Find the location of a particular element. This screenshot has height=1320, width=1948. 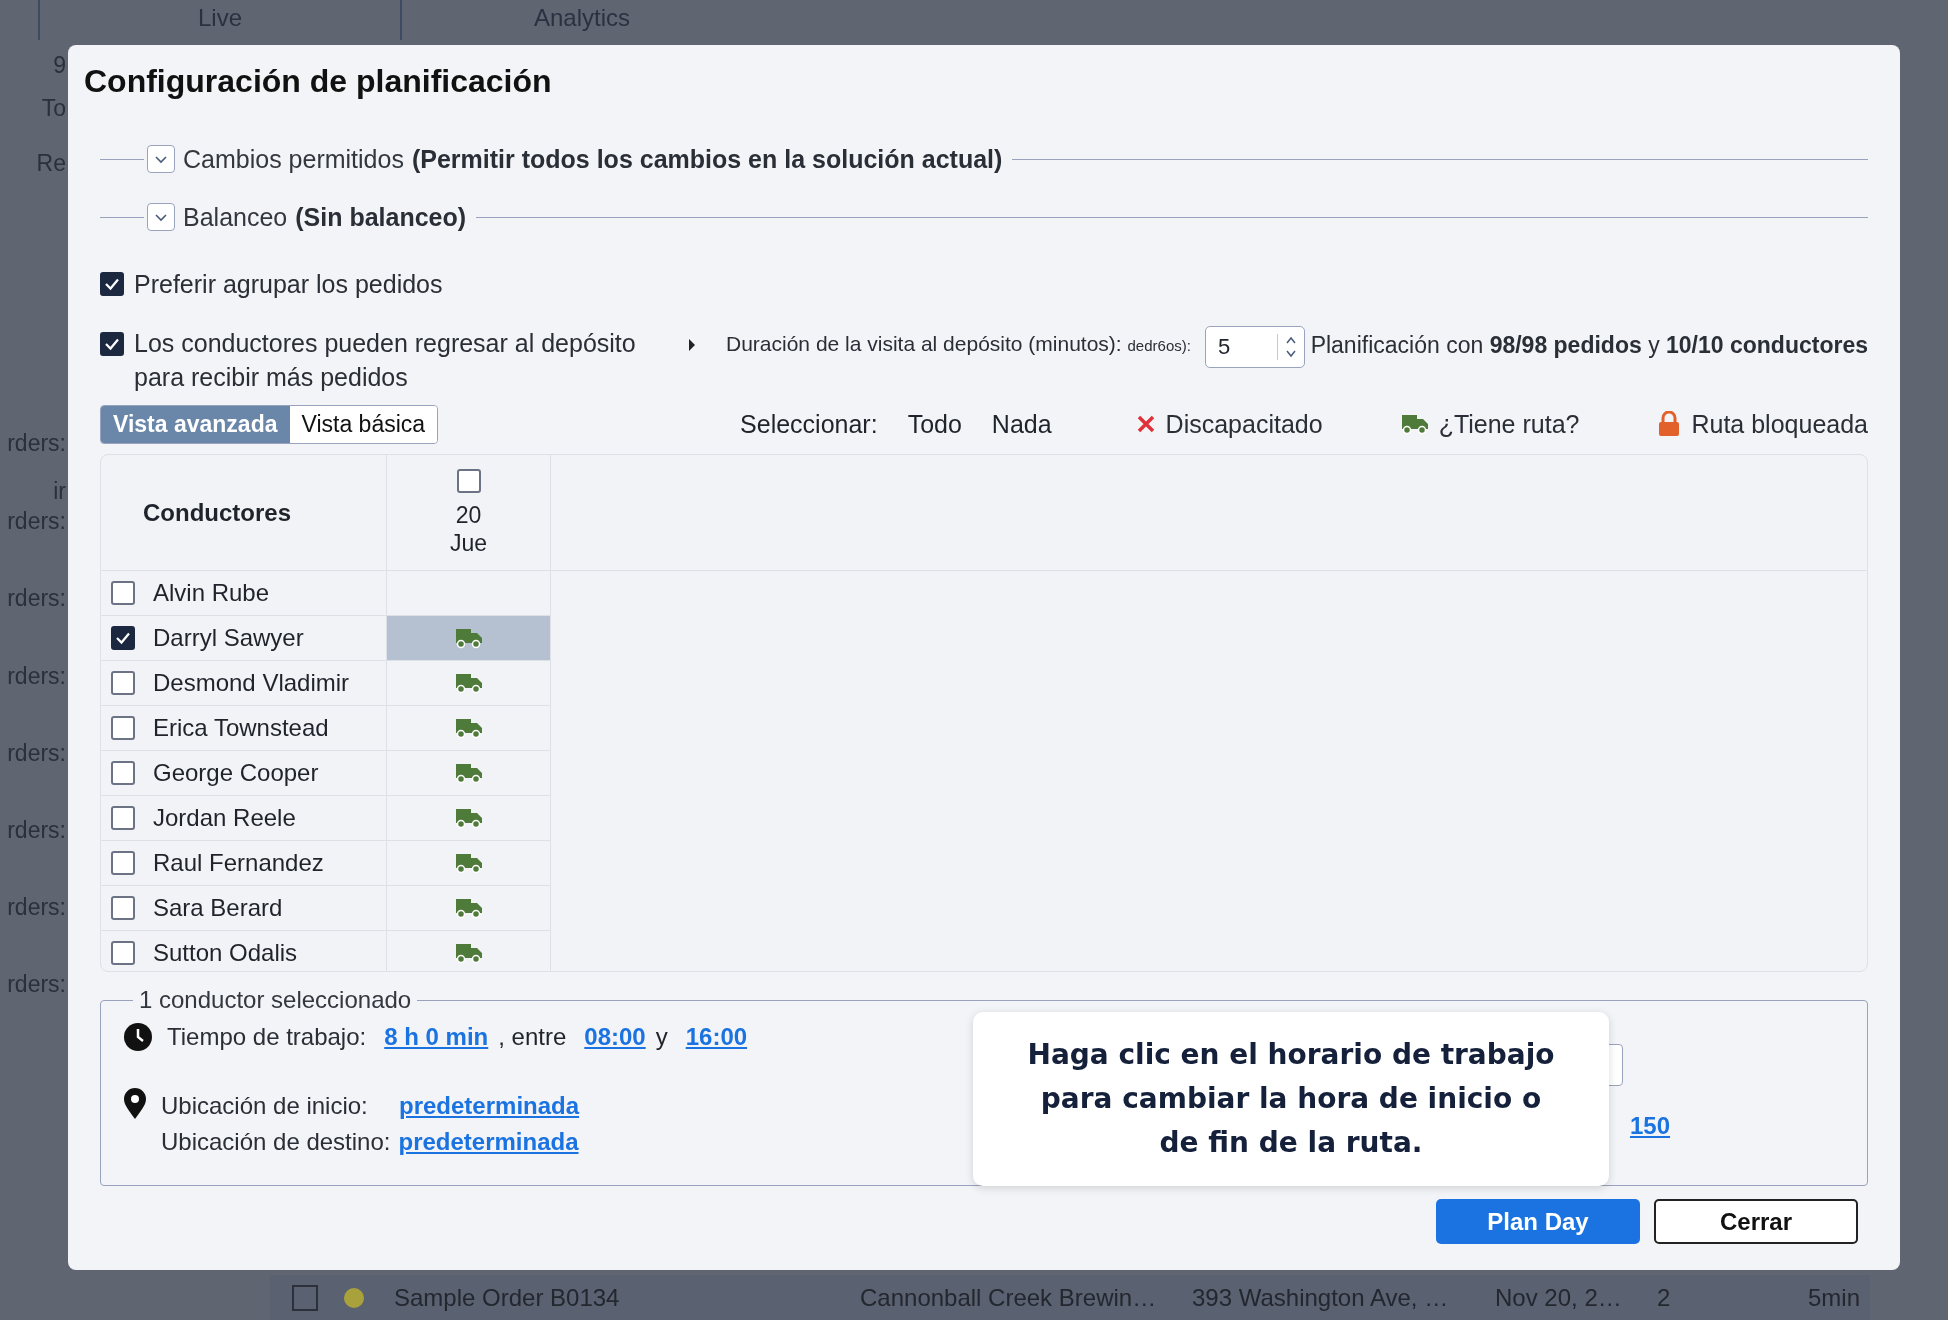

view-tab: Vista básica is located at coordinates (363, 424).